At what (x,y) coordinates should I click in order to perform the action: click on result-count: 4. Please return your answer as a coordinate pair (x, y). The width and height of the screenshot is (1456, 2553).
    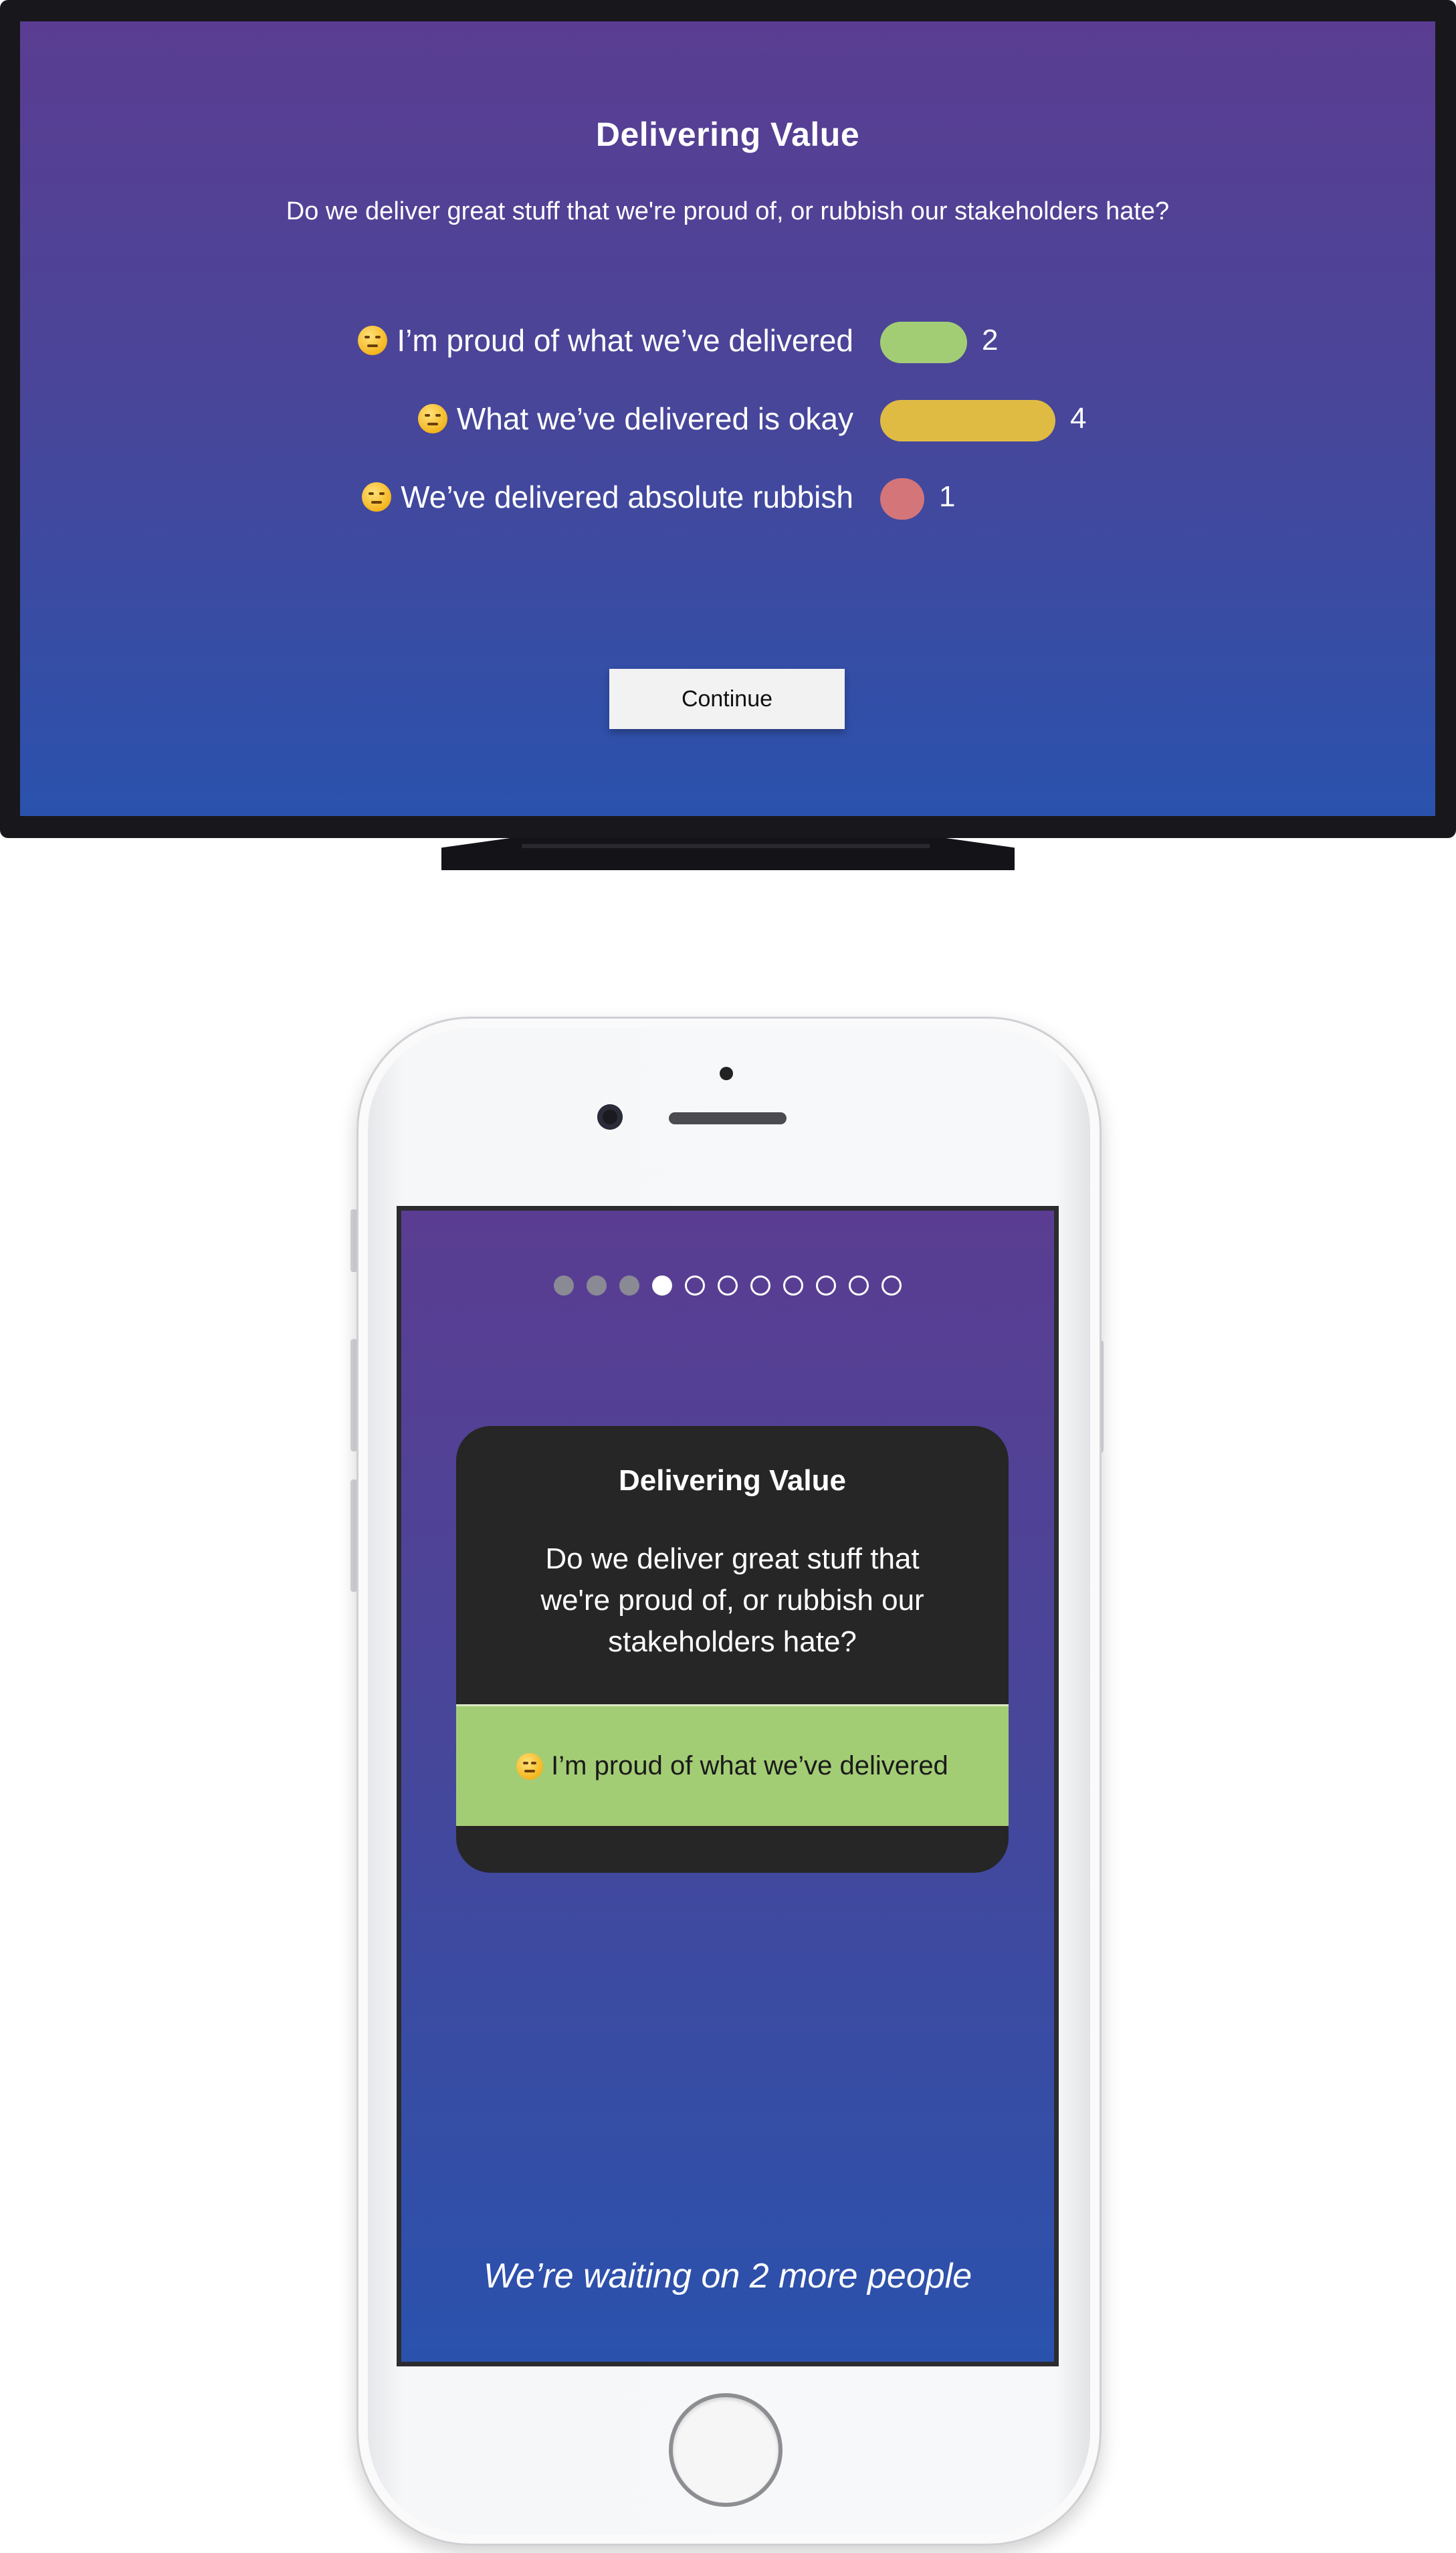
    Looking at the image, I should click on (1078, 419).